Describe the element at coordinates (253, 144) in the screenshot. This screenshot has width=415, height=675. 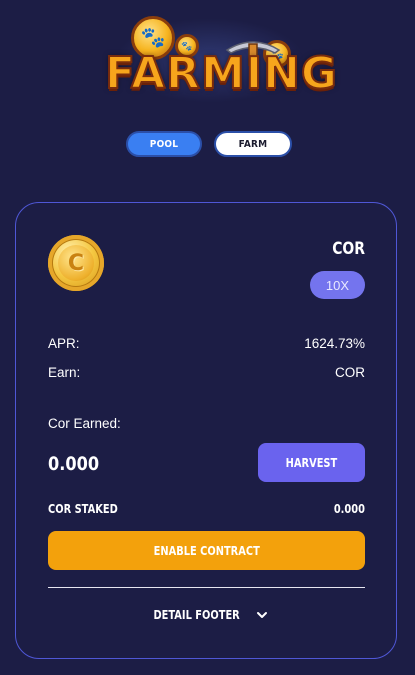
I see `tab-farm: FARM` at that location.